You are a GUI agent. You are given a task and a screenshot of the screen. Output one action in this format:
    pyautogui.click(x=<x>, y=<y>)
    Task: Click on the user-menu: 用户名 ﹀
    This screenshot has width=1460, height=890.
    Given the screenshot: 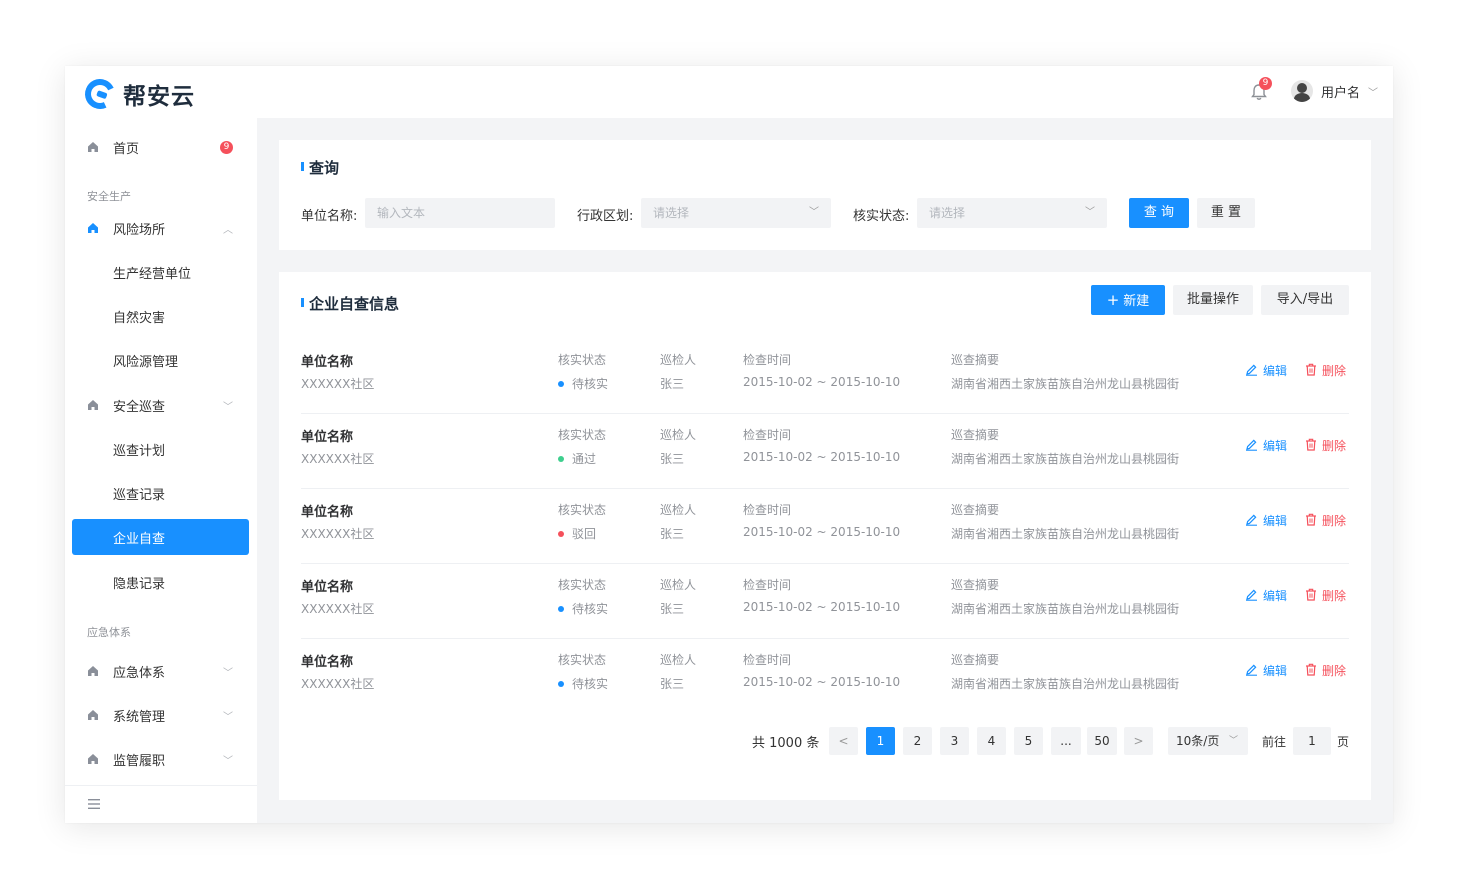 What is the action you would take?
    pyautogui.click(x=1334, y=91)
    